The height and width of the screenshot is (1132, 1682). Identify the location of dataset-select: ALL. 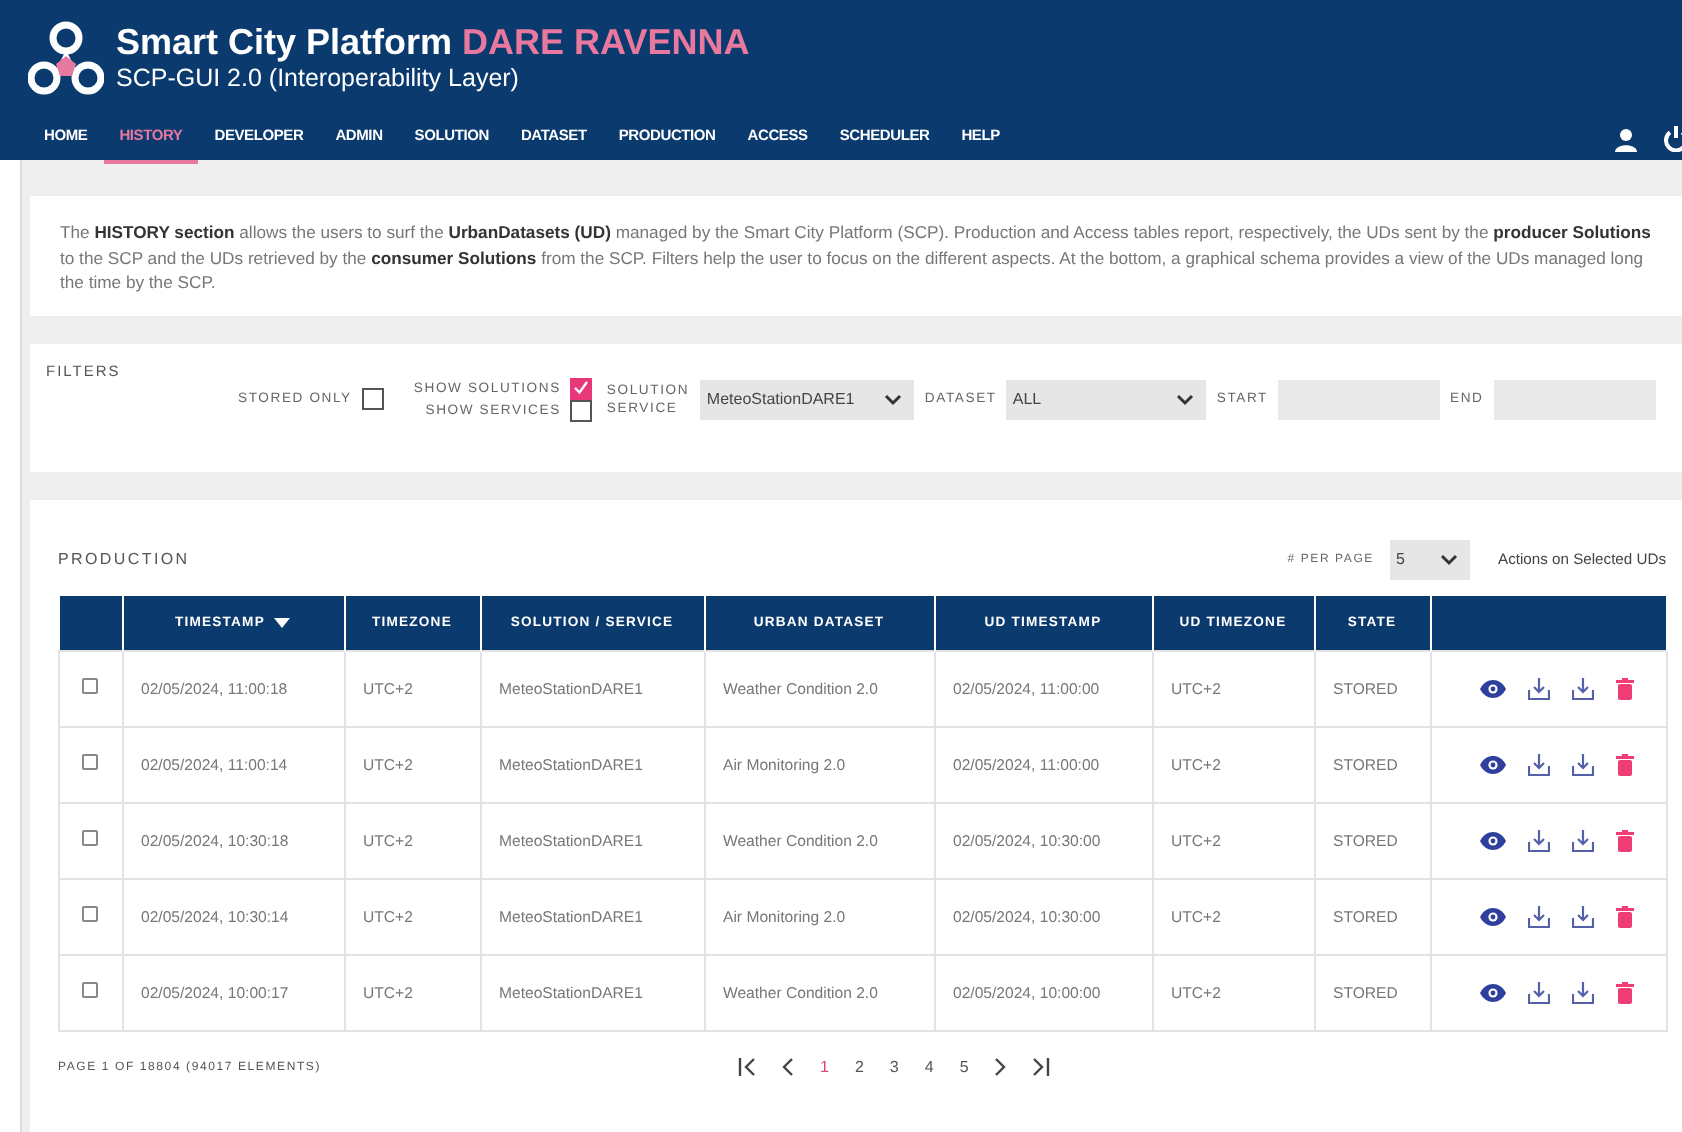
(1106, 399).